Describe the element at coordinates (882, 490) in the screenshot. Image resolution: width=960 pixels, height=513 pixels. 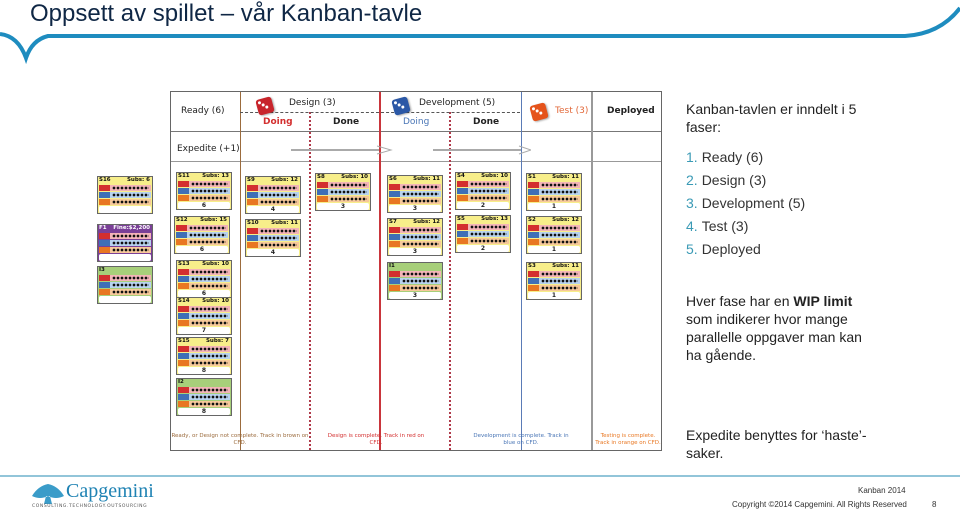
I see `footer-subject: Kanban 2014` at that location.